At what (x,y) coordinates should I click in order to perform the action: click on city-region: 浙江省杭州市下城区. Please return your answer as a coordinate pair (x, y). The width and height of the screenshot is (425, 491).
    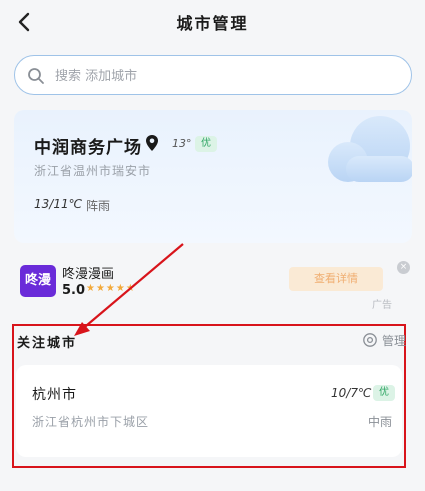
    Looking at the image, I should click on (91, 422).